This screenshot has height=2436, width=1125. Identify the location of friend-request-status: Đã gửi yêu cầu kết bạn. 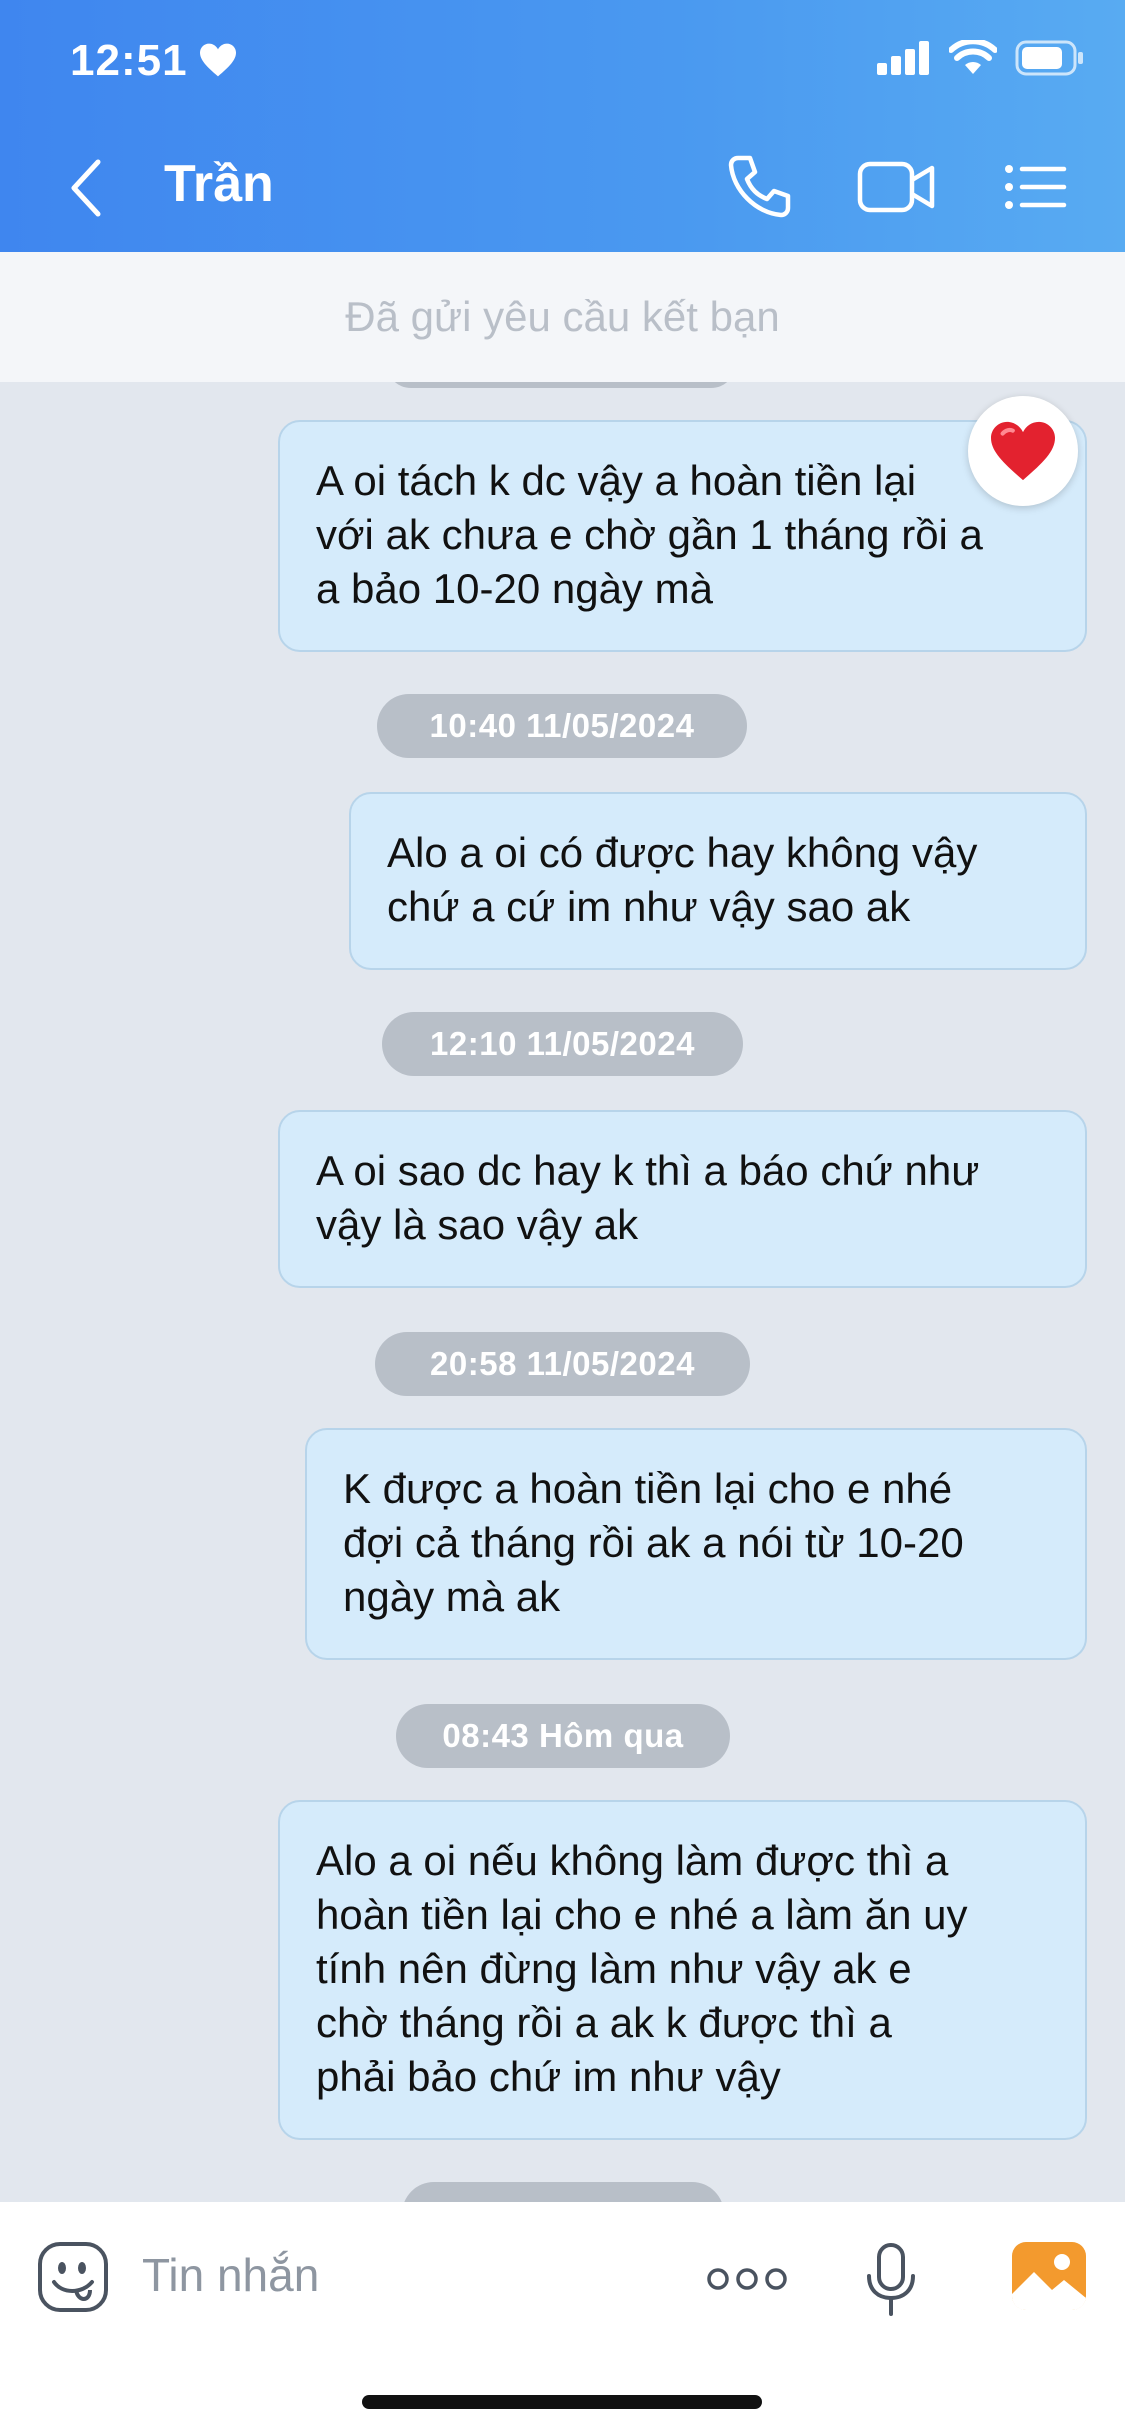
(562, 317).